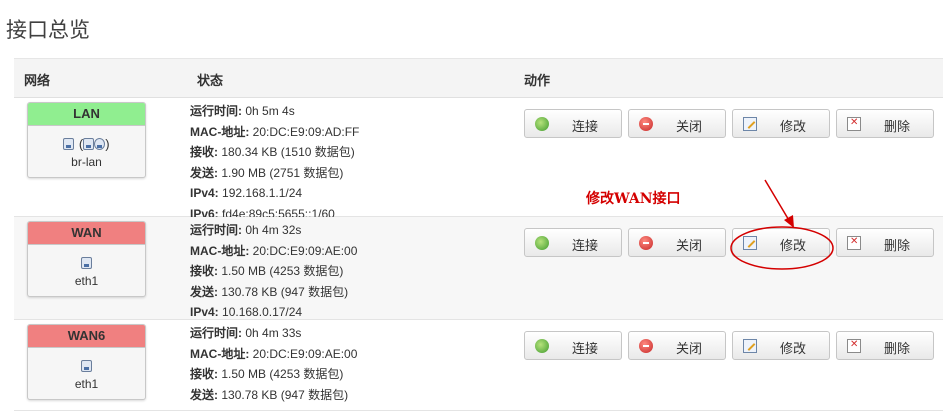 The width and height of the screenshot is (943, 411). I want to click on page-title: 接口总览, so click(48, 30).